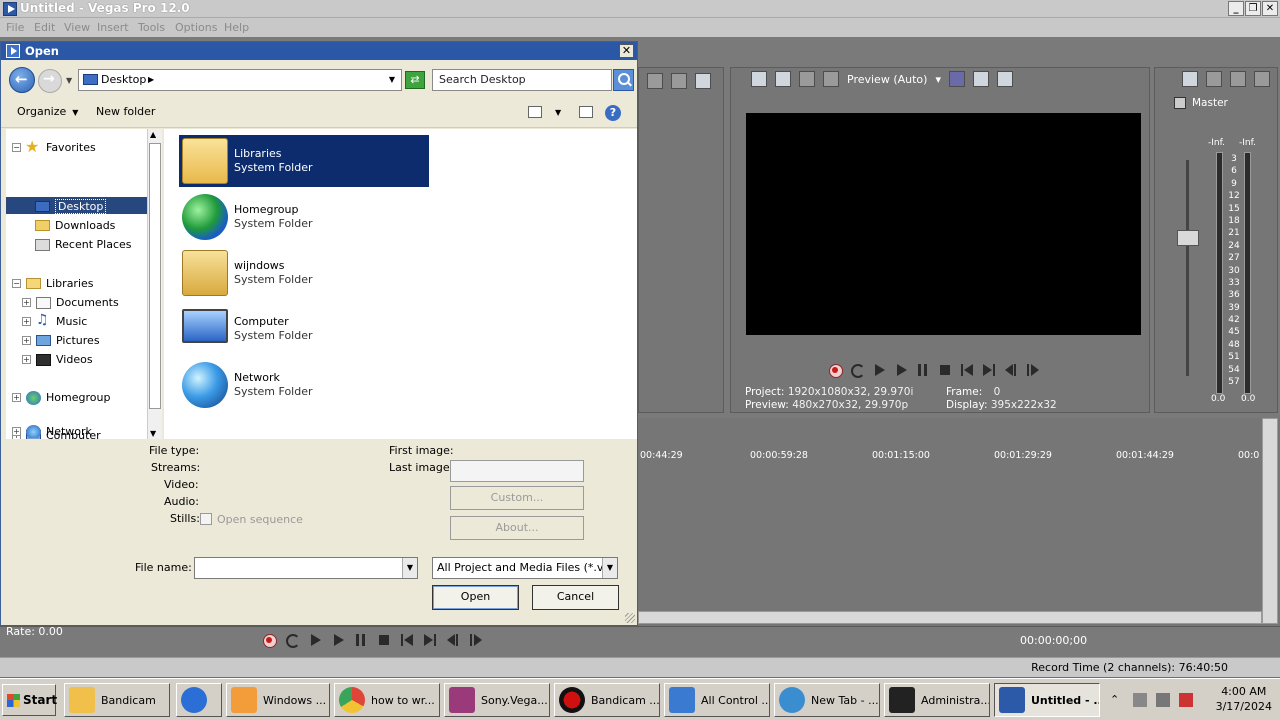 This screenshot has height=720, width=1280. I want to click on scroll-up-icon: ▲, so click(153, 134).